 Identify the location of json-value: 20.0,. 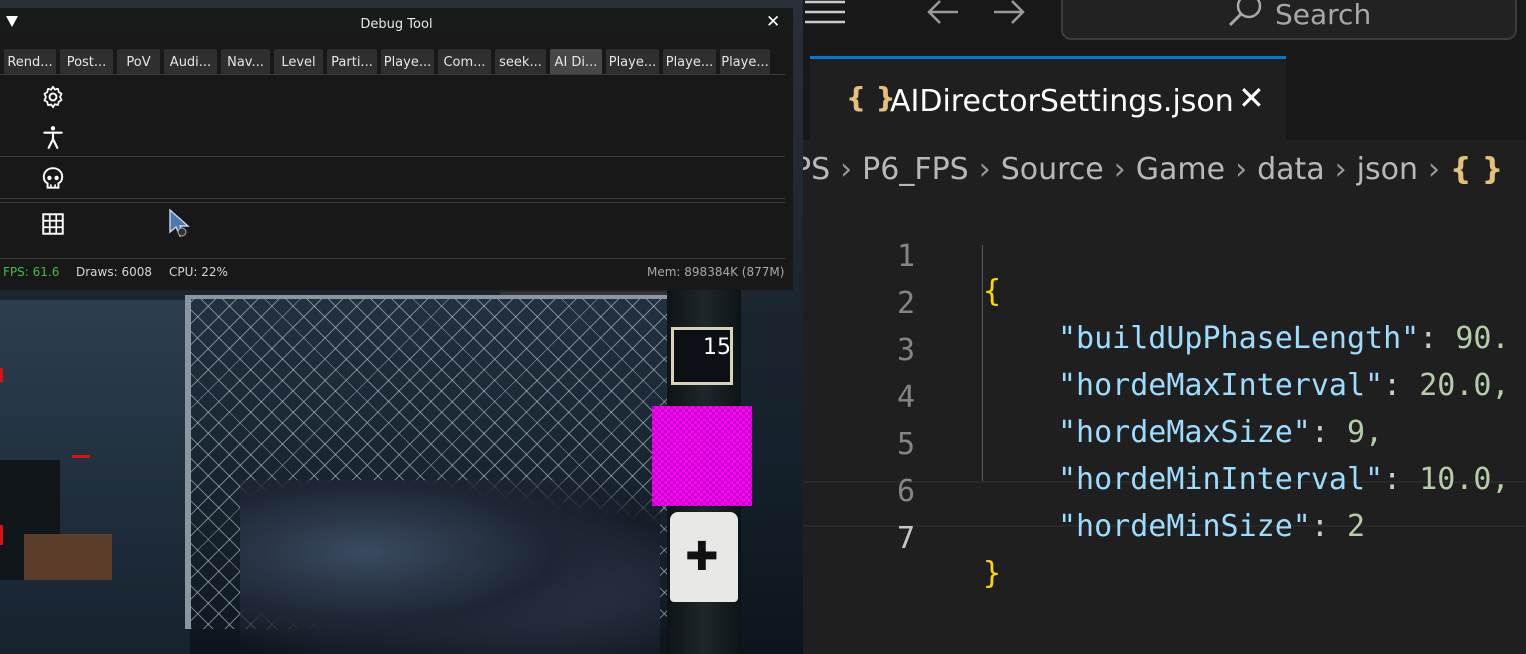
(1464, 385).